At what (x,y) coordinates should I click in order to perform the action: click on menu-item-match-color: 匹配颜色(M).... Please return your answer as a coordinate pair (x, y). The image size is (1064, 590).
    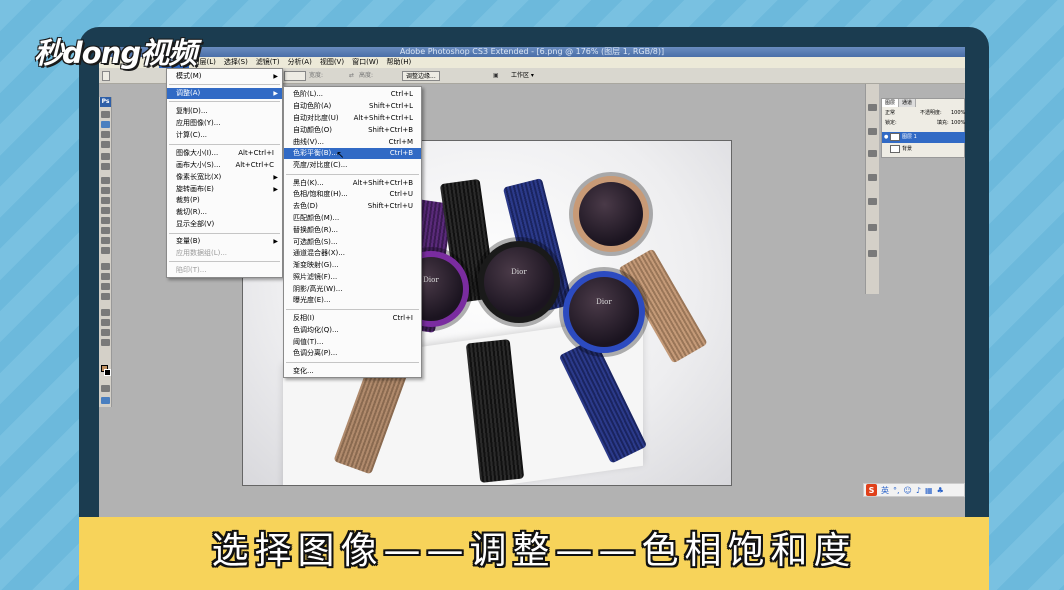
    Looking at the image, I should click on (352, 218).